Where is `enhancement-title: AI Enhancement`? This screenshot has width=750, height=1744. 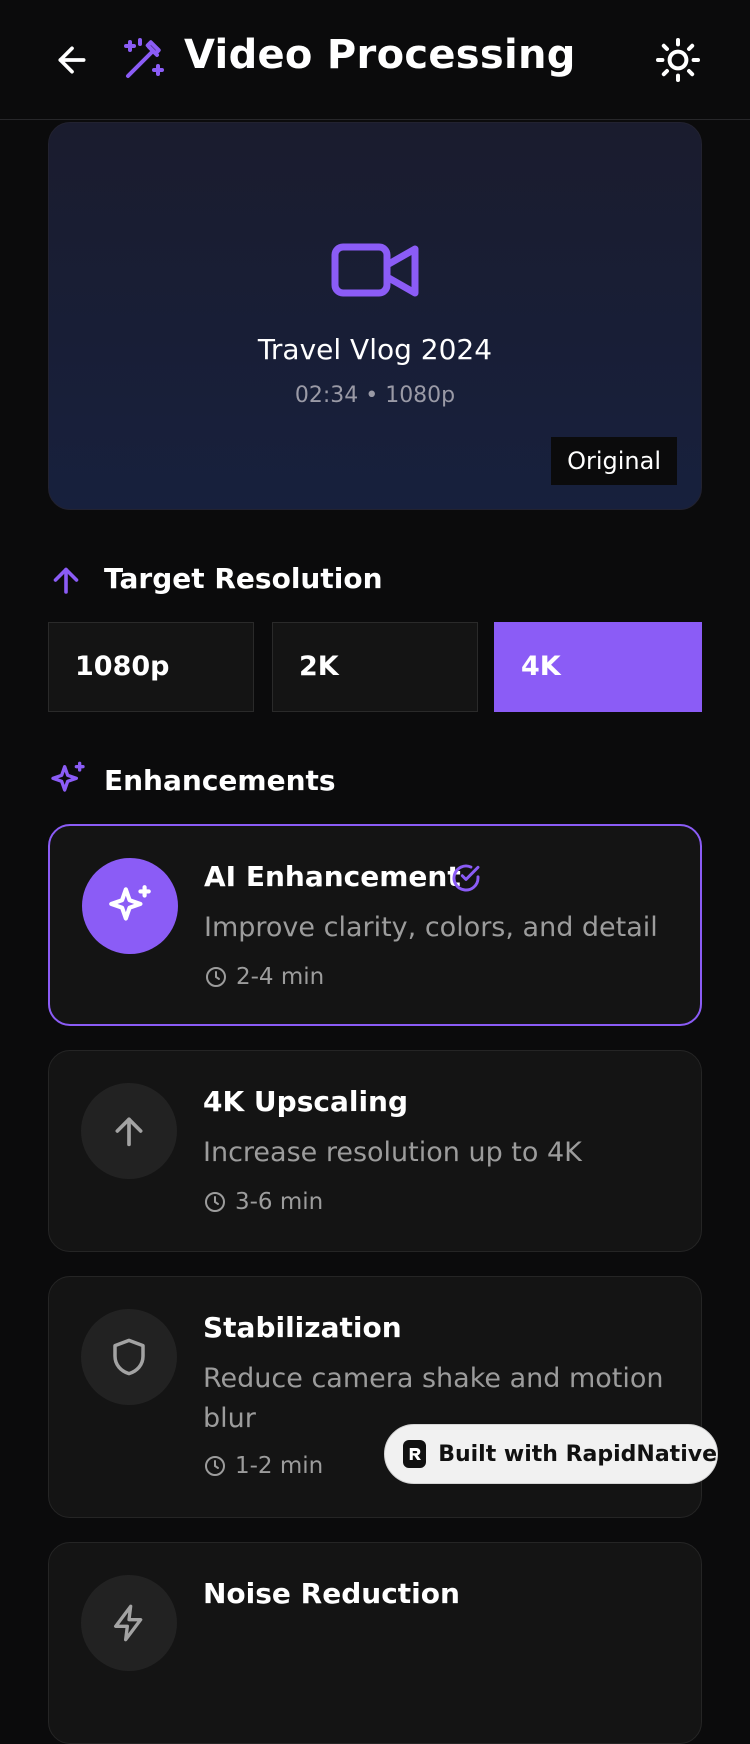 enhancement-title: AI Enhancement is located at coordinates (332, 876).